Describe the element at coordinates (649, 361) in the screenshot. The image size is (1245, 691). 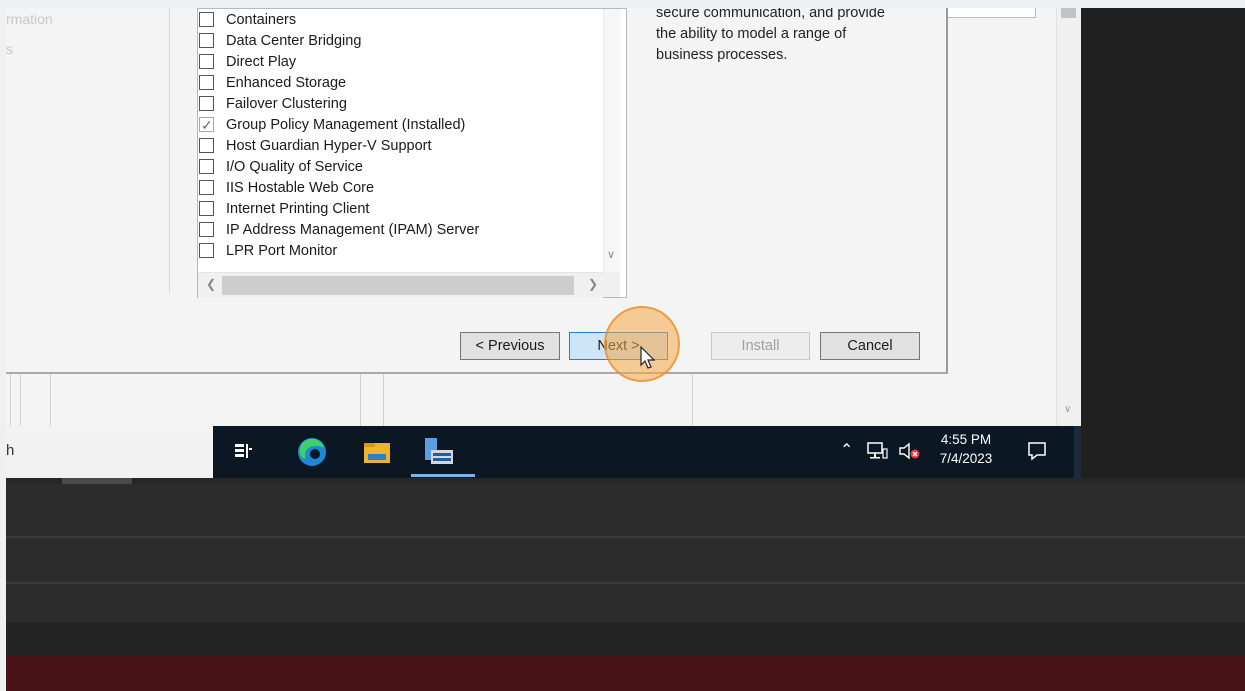
I see `mouse-cursor-icon` at that location.